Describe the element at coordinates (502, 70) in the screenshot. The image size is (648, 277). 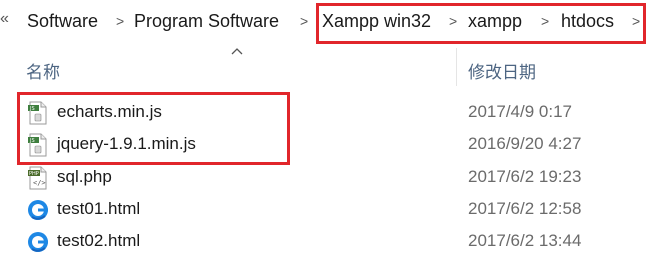
I see `column-header-date-modified: 修改日期` at that location.